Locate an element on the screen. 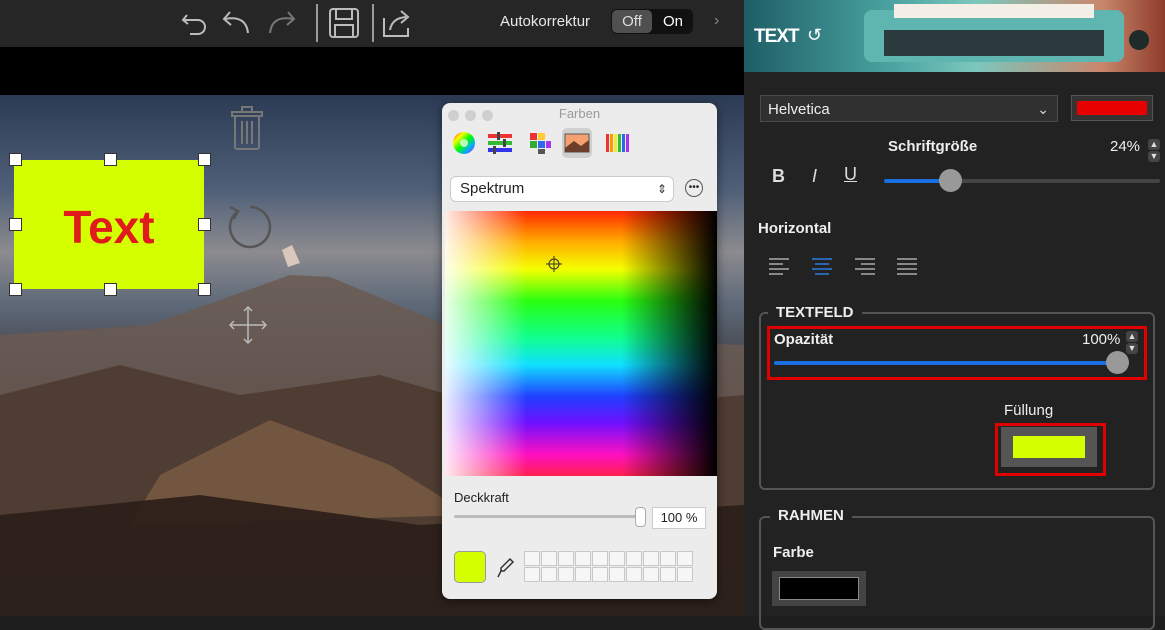 This screenshot has width=1165, height=630. color-sliders-icon is located at coordinates (500, 143).